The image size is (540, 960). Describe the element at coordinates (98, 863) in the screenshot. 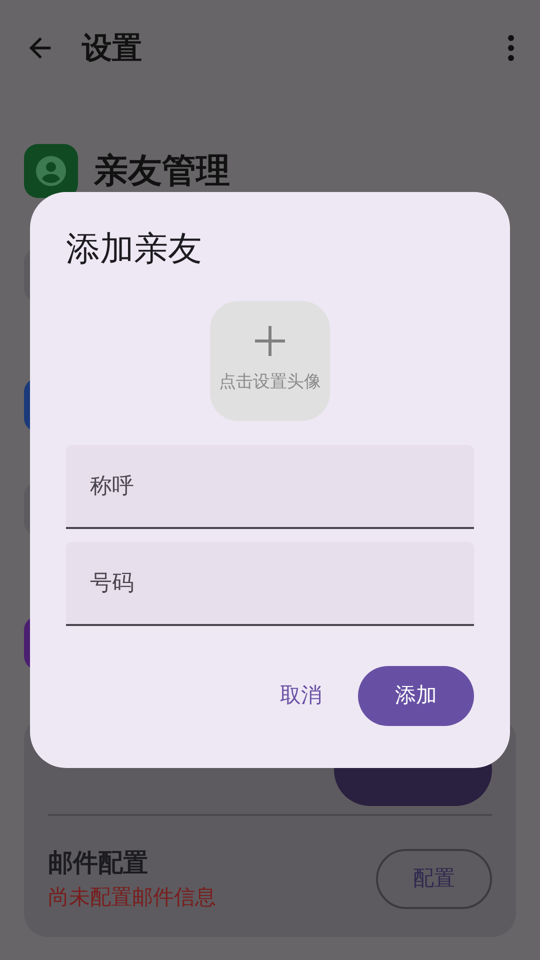

I see `row-title: 邮件配置` at that location.